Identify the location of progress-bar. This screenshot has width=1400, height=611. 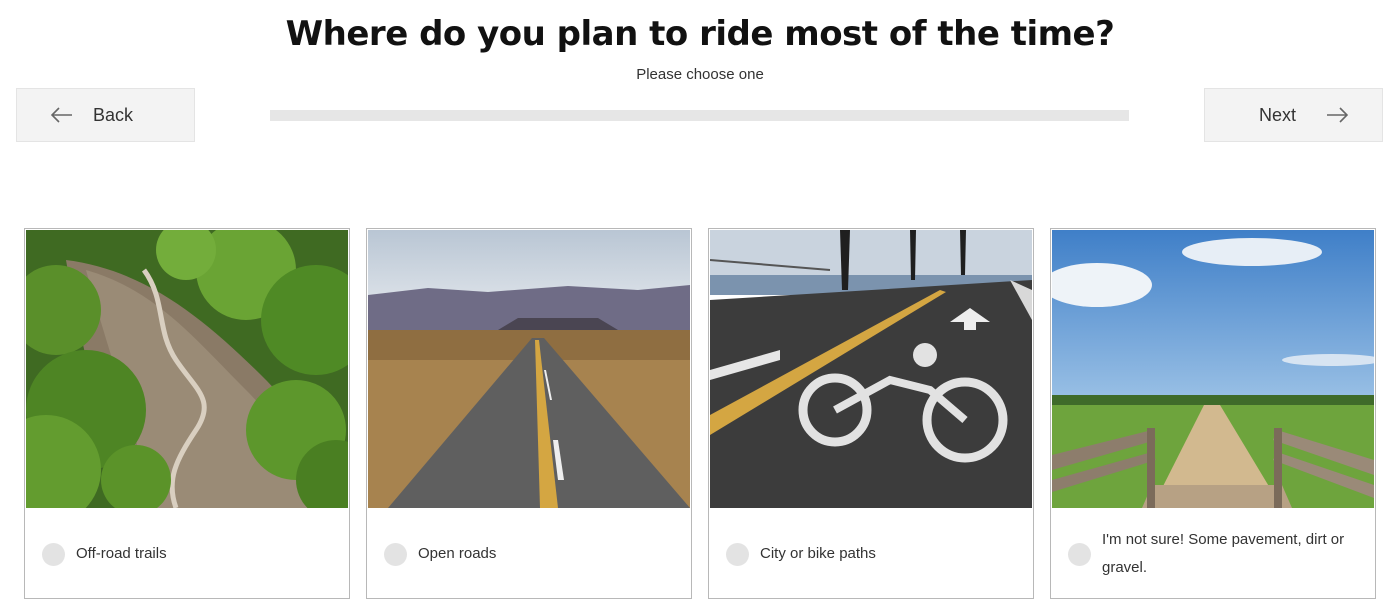
(699, 115).